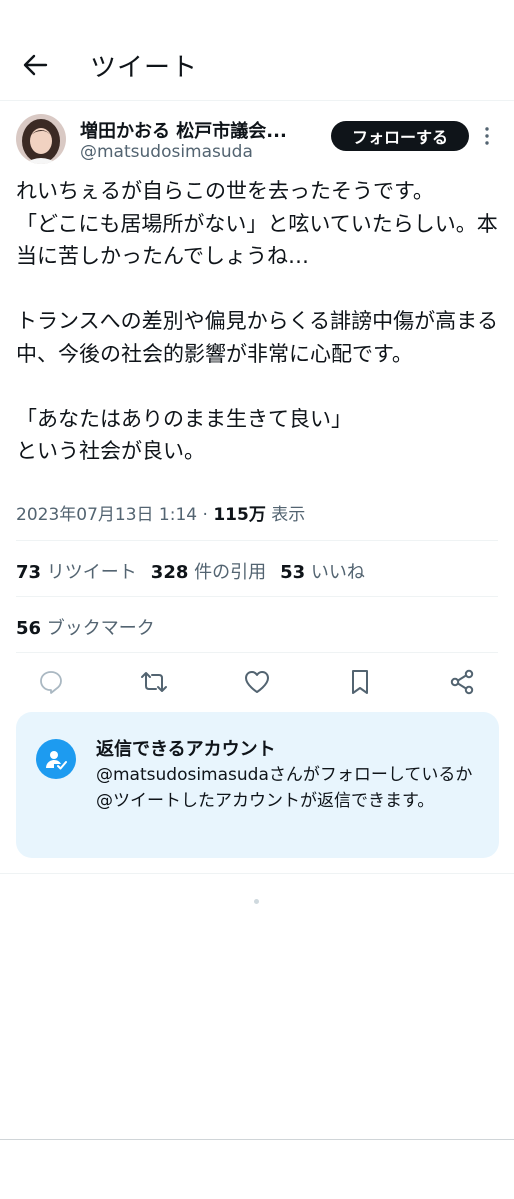 This screenshot has height=1199, width=514. What do you see at coordinates (288, 515) in the screenshot?
I see `views-label: 表示` at bounding box center [288, 515].